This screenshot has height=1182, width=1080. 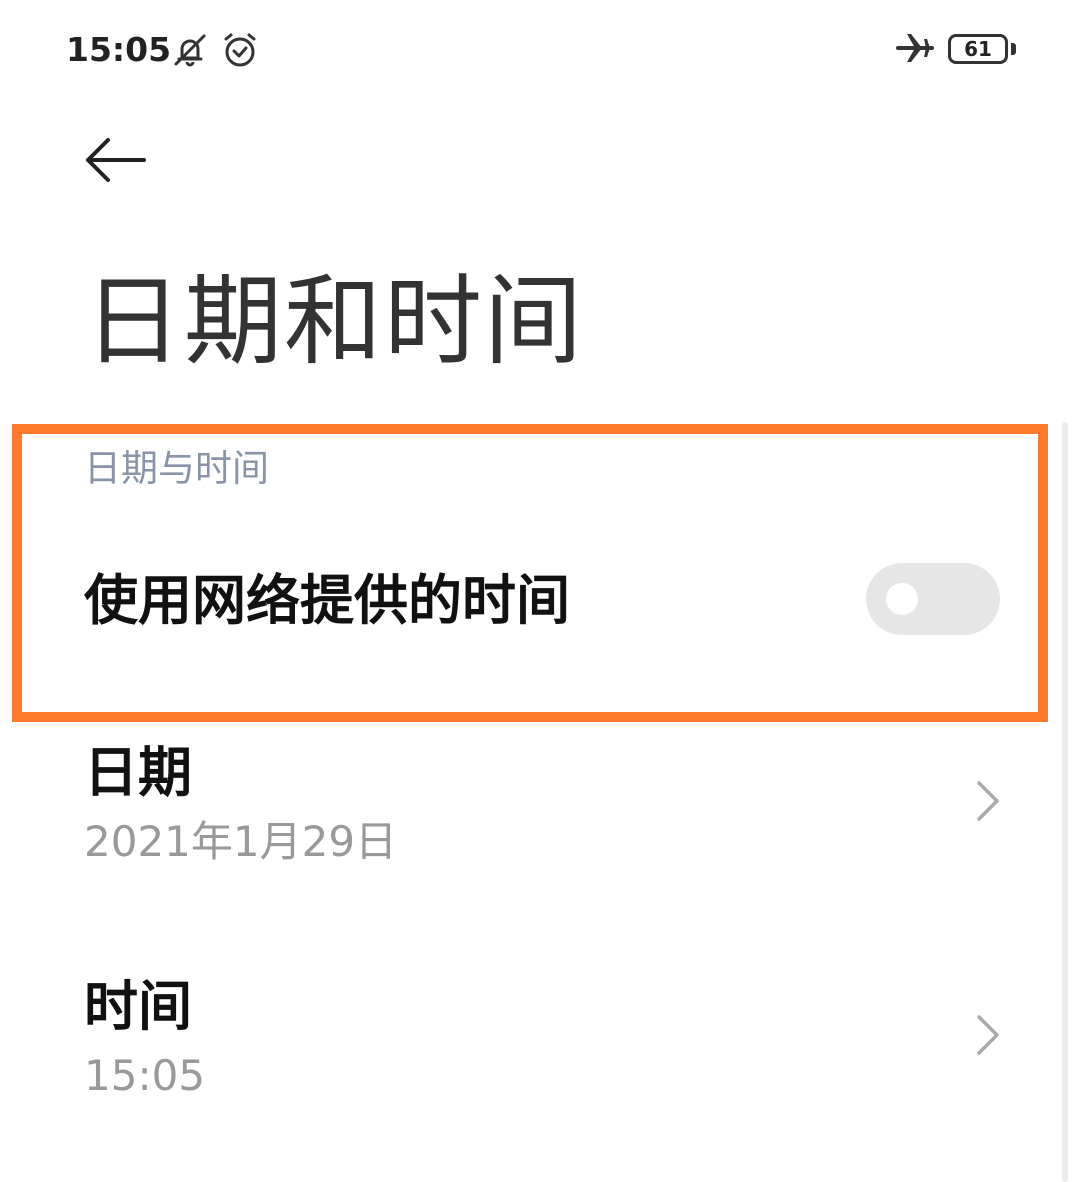 What do you see at coordinates (327, 600) in the screenshot?
I see `network-time-label: 使用网络提供的时间` at bounding box center [327, 600].